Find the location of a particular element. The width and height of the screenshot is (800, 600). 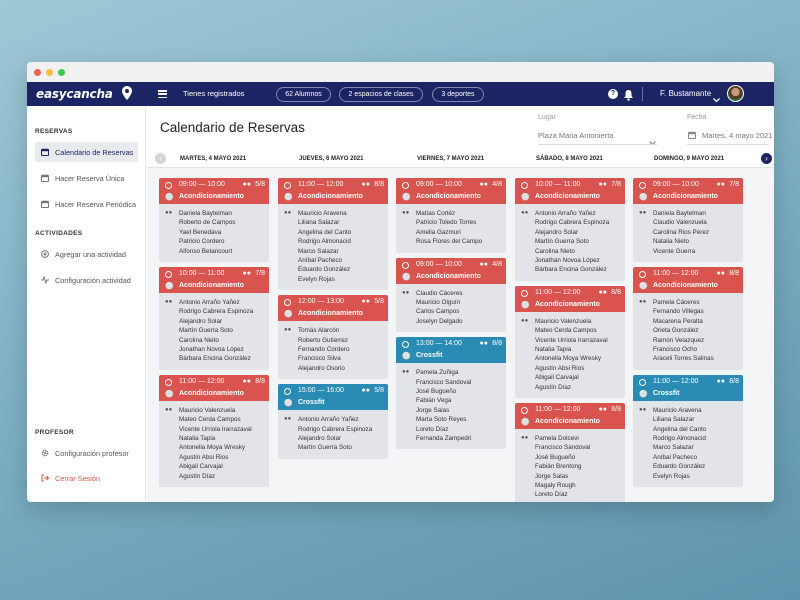

calendar-repeat-icon is located at coordinates (45, 204).